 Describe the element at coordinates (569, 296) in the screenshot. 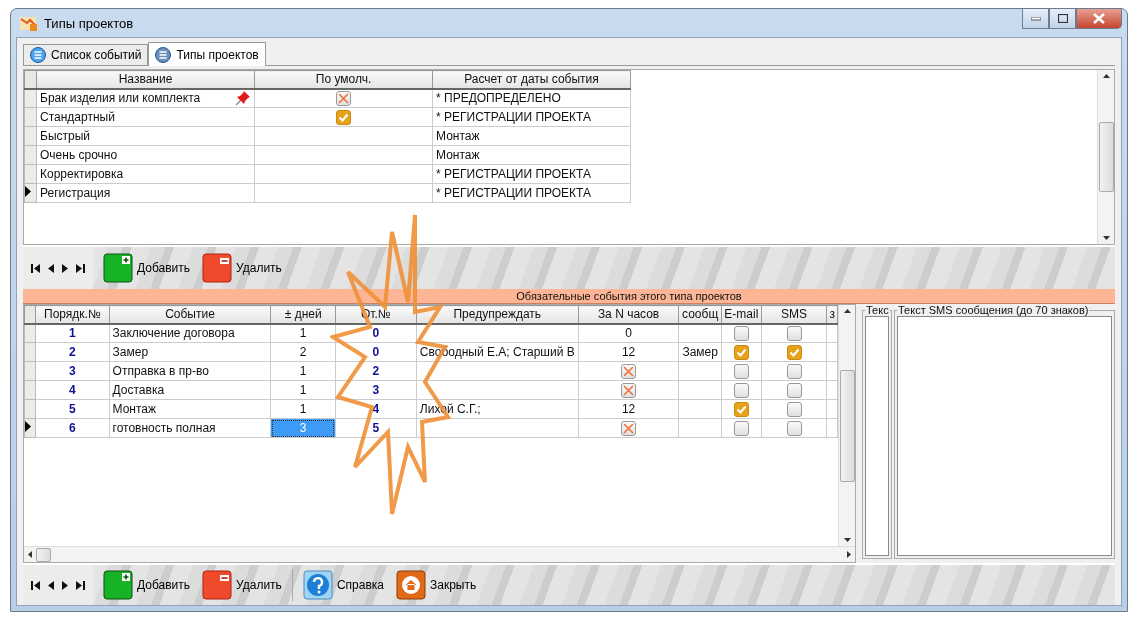

I see `section-header: Обязательные события этого типа проектов` at that location.